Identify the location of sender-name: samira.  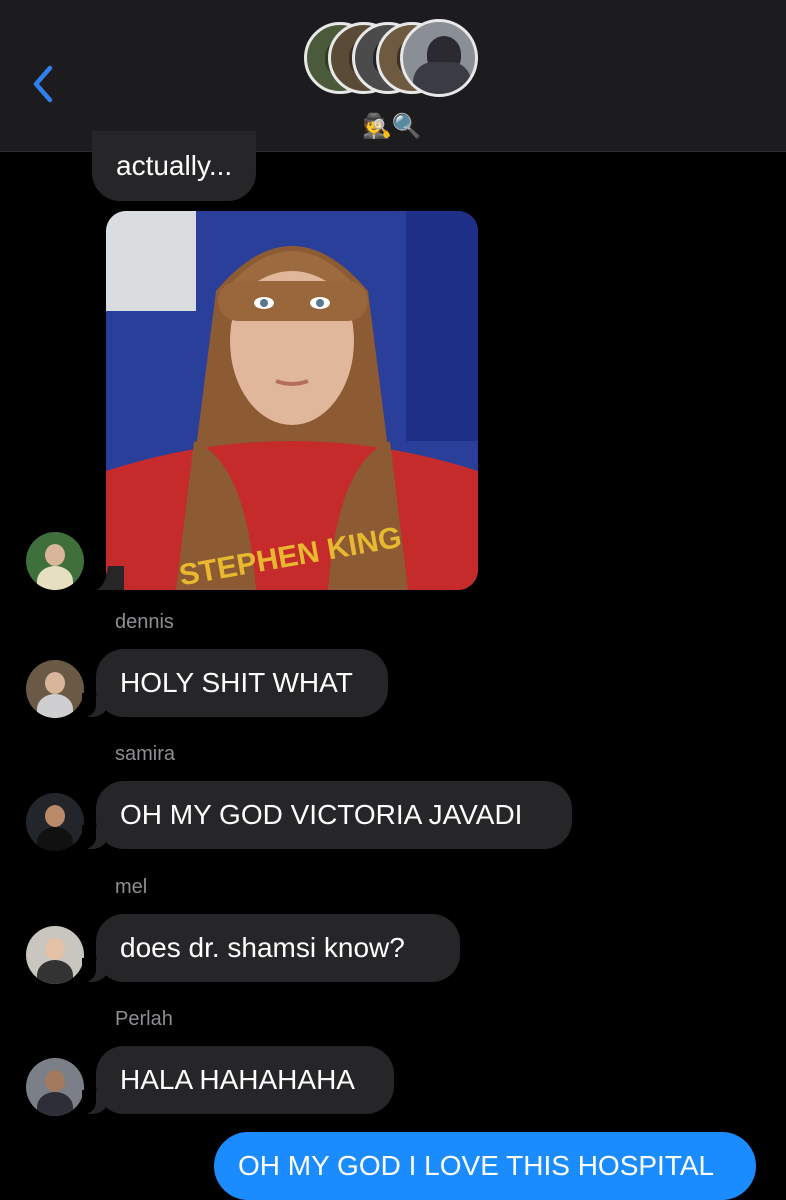
(145, 754).